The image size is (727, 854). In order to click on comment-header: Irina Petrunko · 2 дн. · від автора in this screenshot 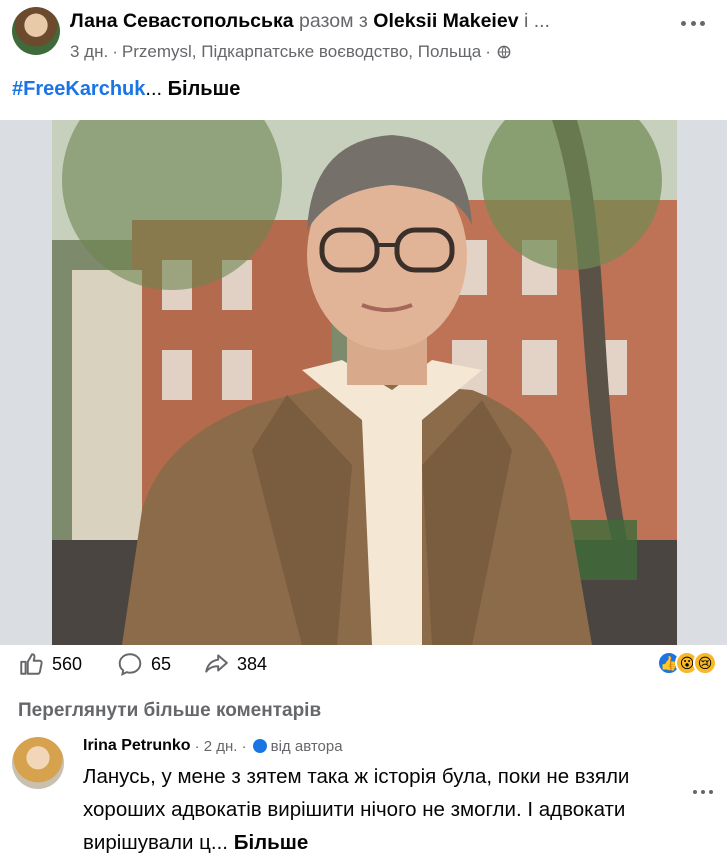, I will do `click(213, 746)`.